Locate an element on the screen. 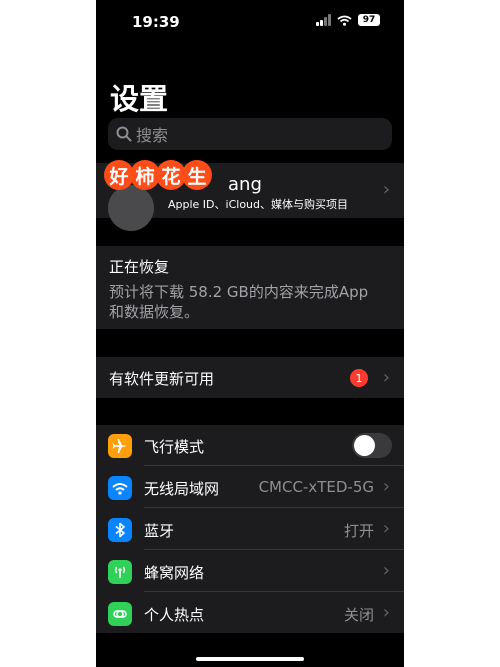  bluetooth-label: 蓝牙 is located at coordinates (159, 531).